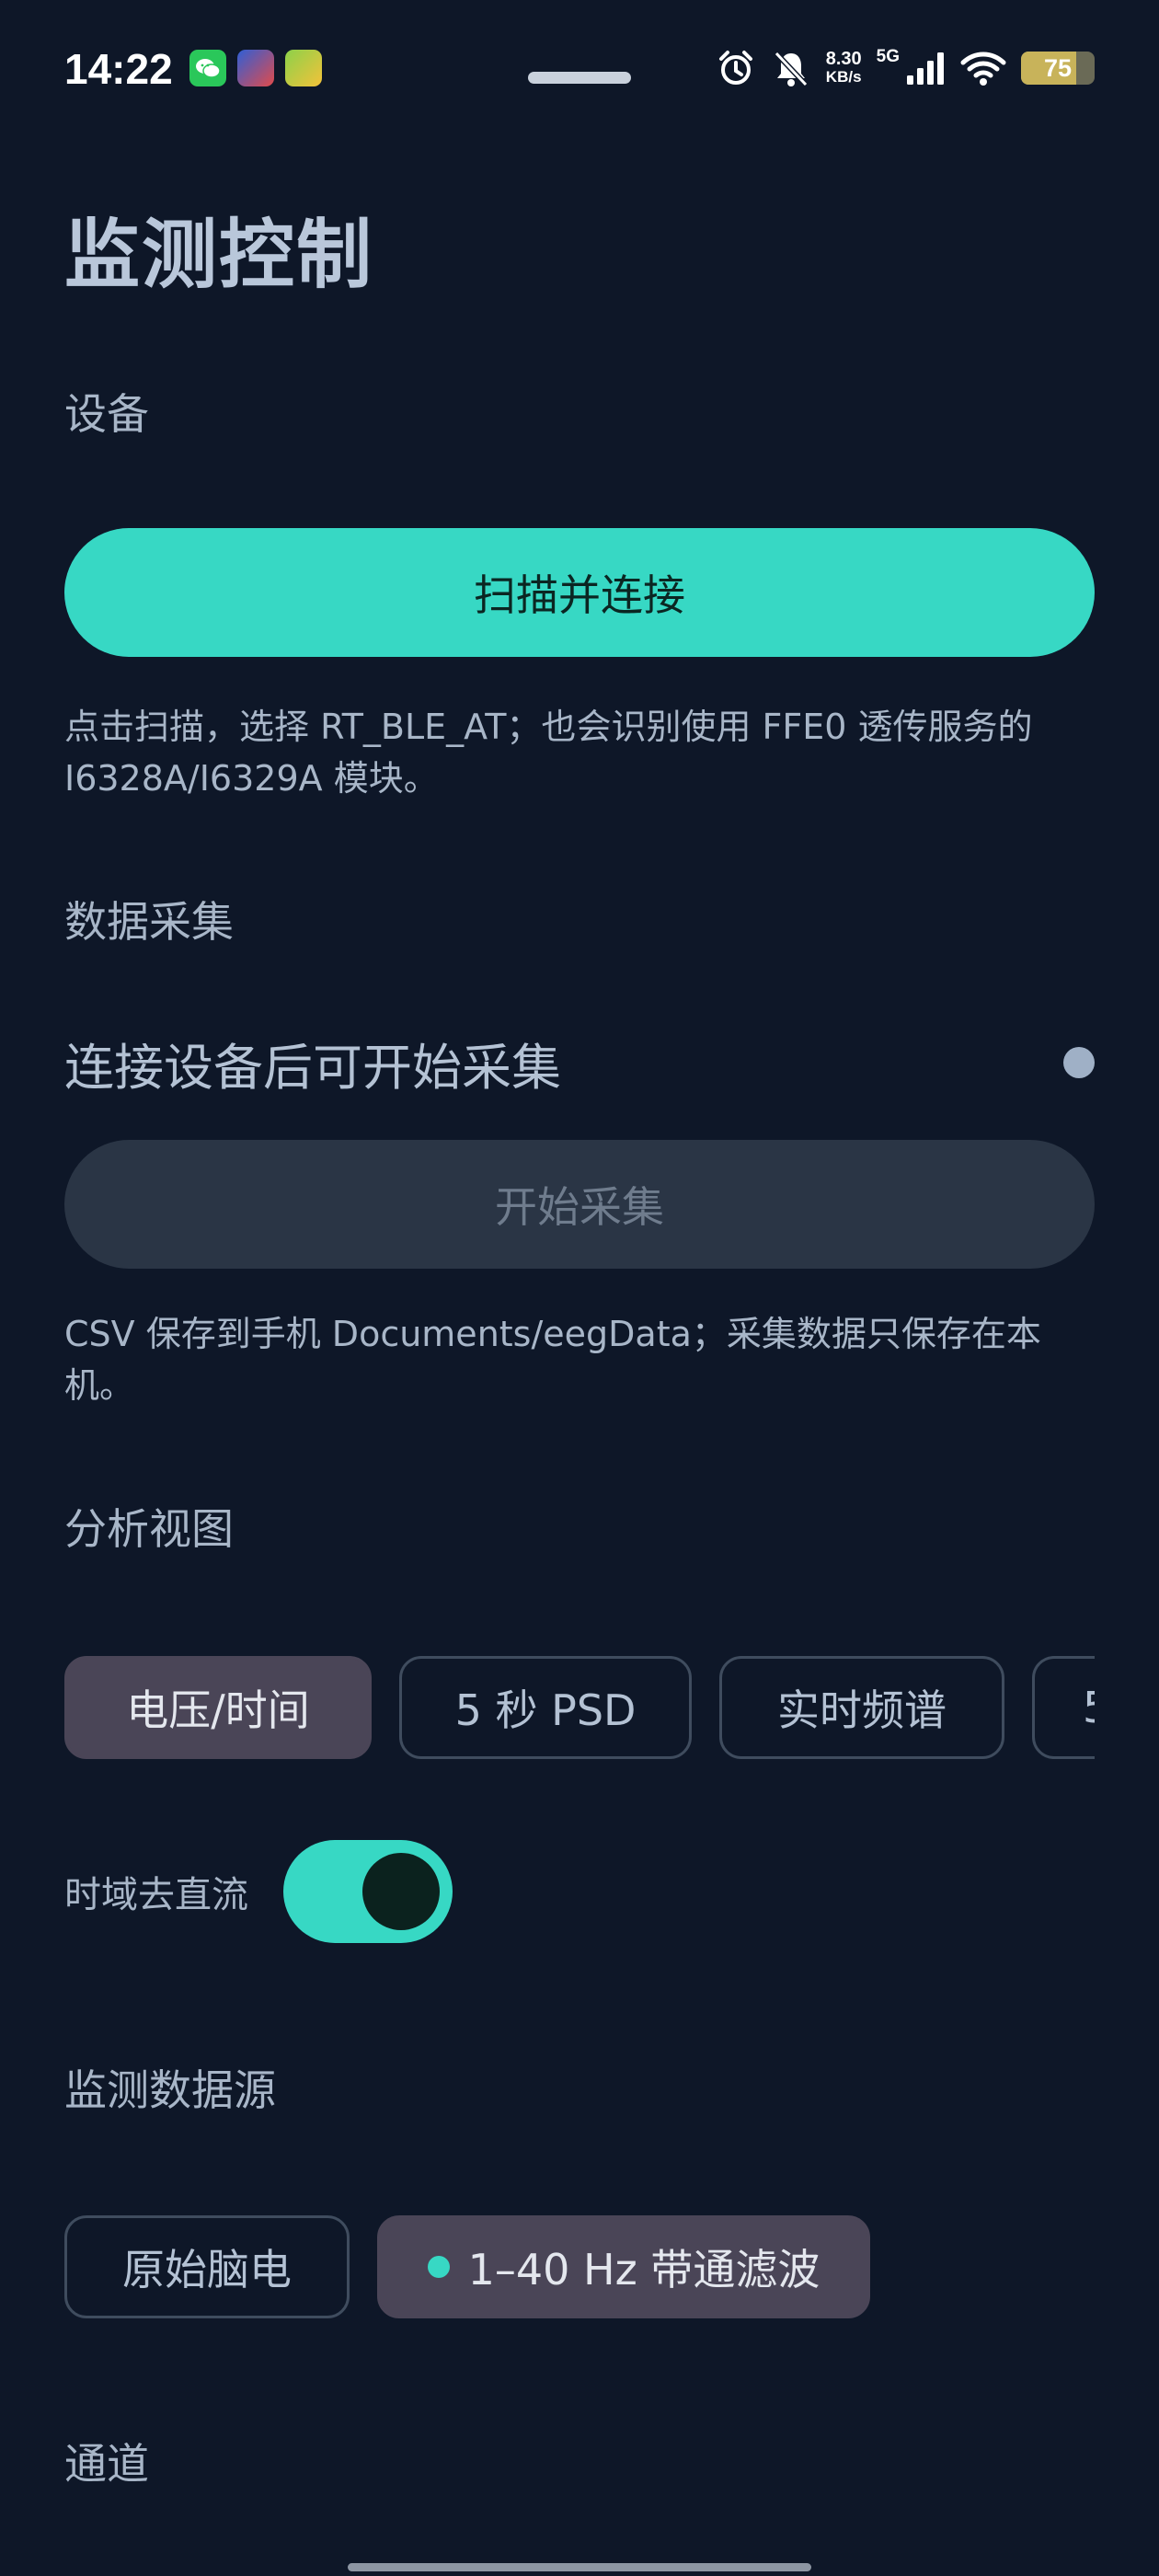 The width and height of the screenshot is (1159, 2576). I want to click on view-tab-5s-psd: 5 秒 PSD, so click(545, 1707).